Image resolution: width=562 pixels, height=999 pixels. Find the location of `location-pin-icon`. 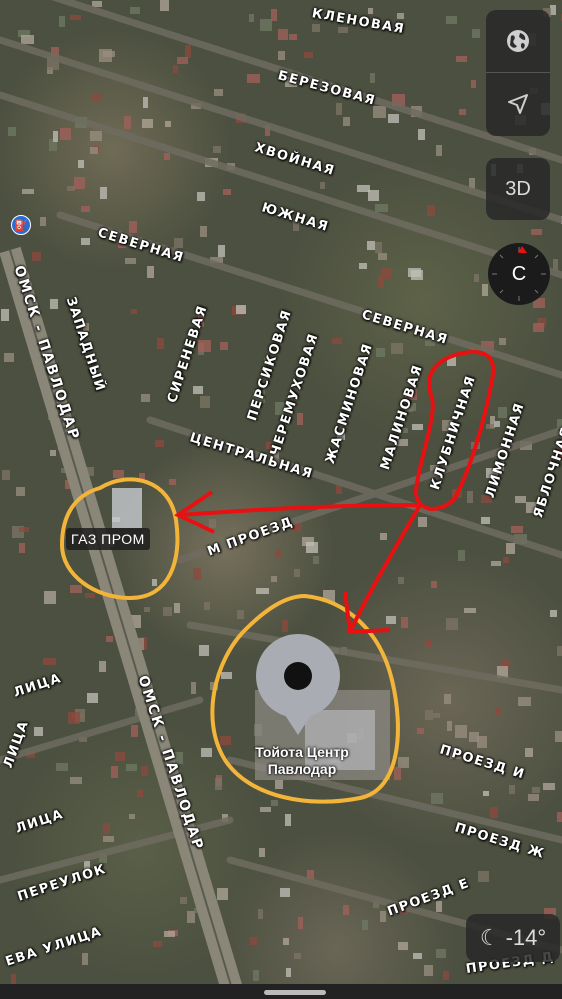

location-pin-icon is located at coordinates (298, 684).